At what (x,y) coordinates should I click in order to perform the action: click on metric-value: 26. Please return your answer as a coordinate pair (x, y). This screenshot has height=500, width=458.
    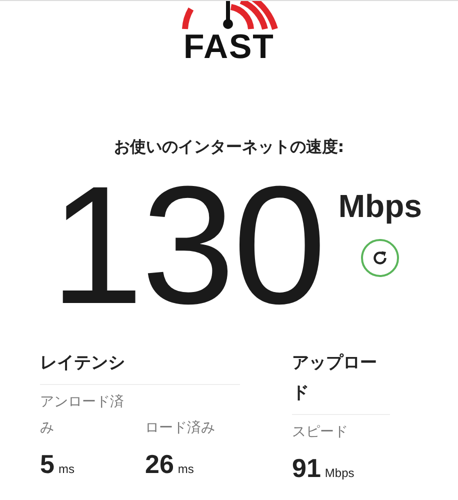
    Looking at the image, I should click on (159, 464).